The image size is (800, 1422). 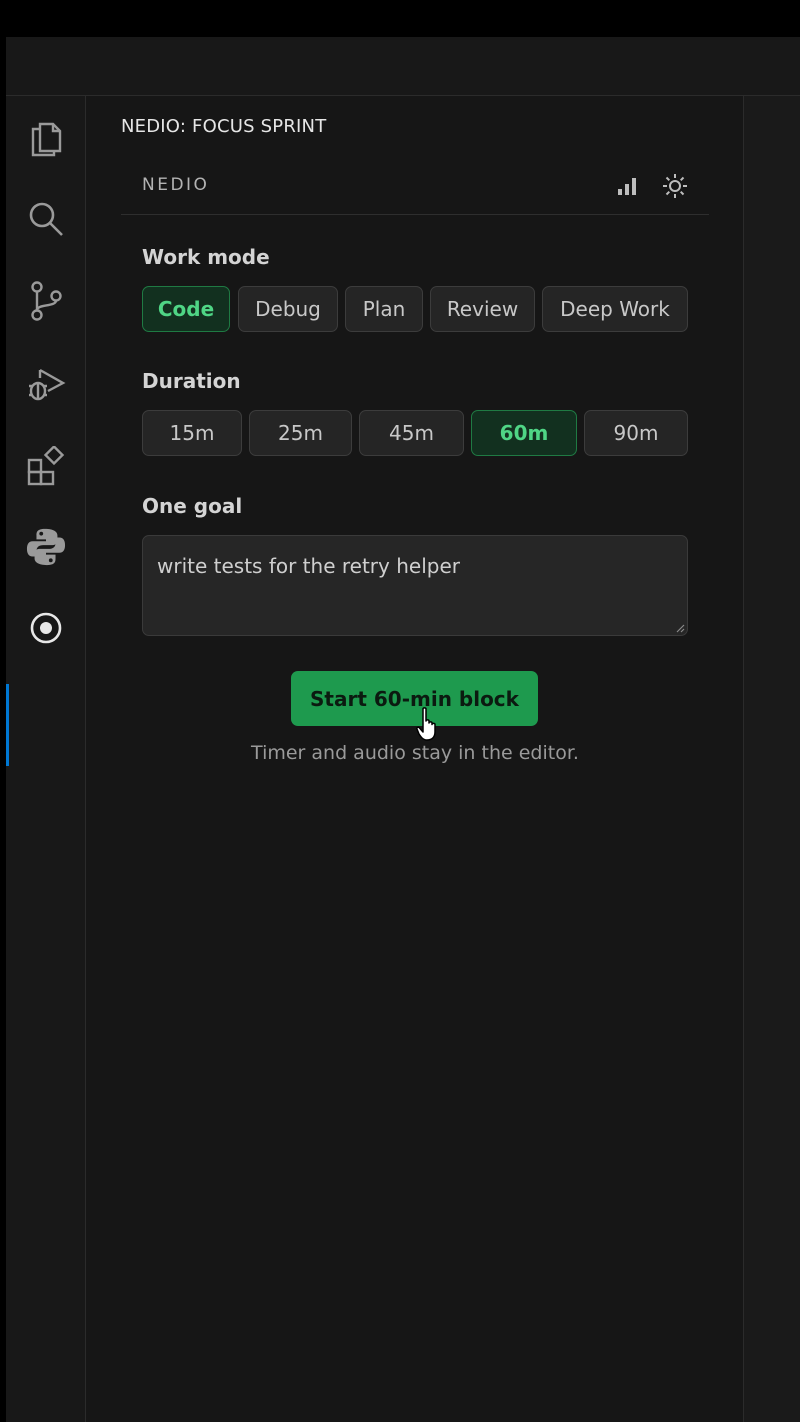 What do you see at coordinates (46, 547) in the screenshot?
I see `python-icon` at bounding box center [46, 547].